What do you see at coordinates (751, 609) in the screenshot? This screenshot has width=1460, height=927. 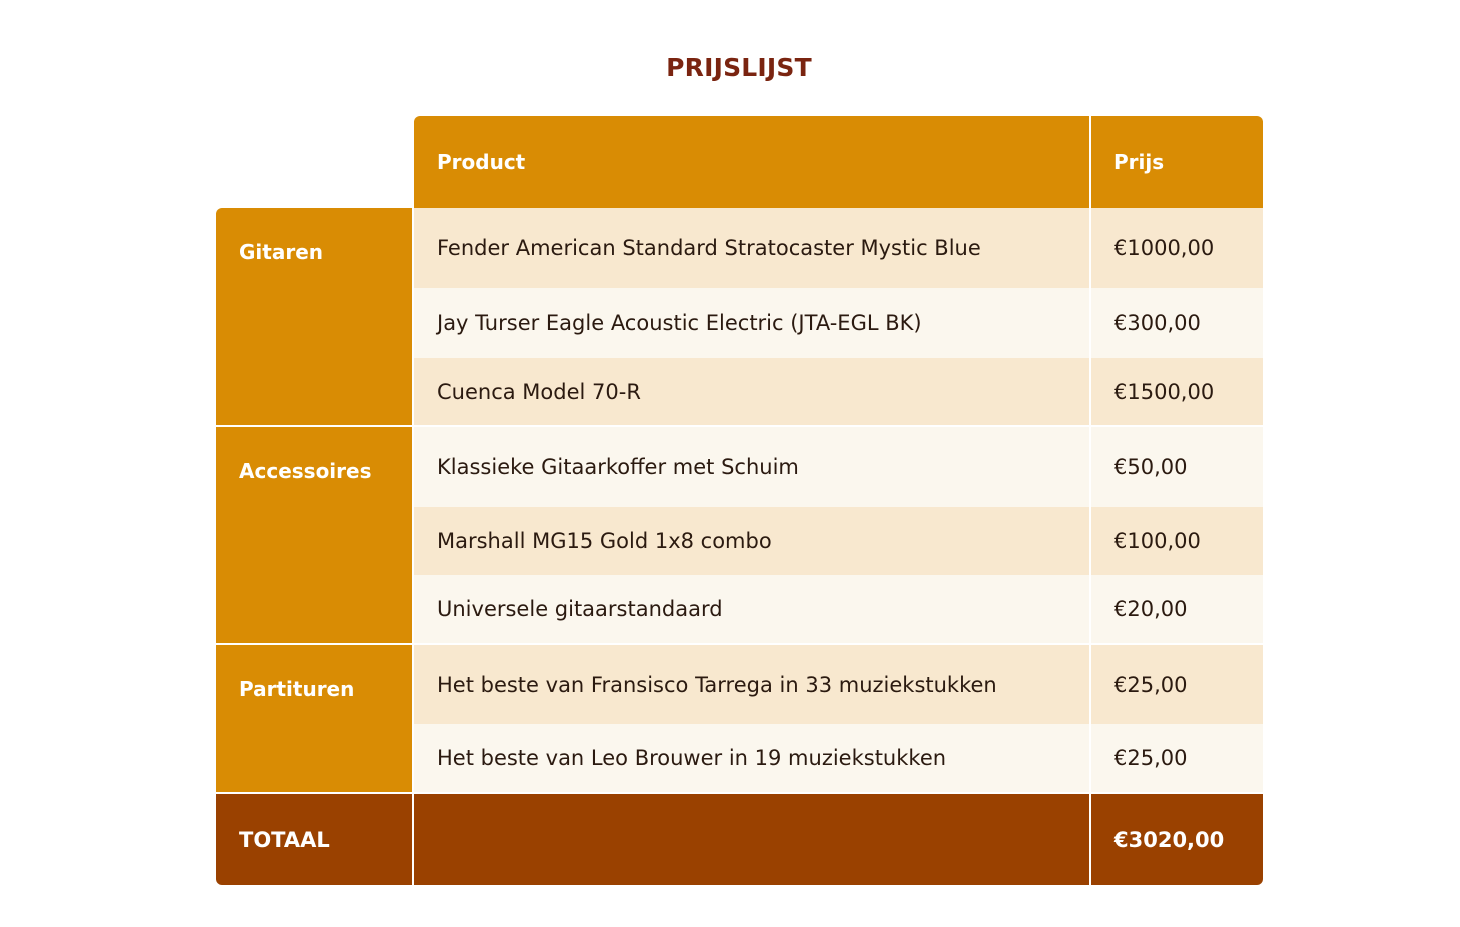 I see `table-row-product: Universele gitaarstandaard` at bounding box center [751, 609].